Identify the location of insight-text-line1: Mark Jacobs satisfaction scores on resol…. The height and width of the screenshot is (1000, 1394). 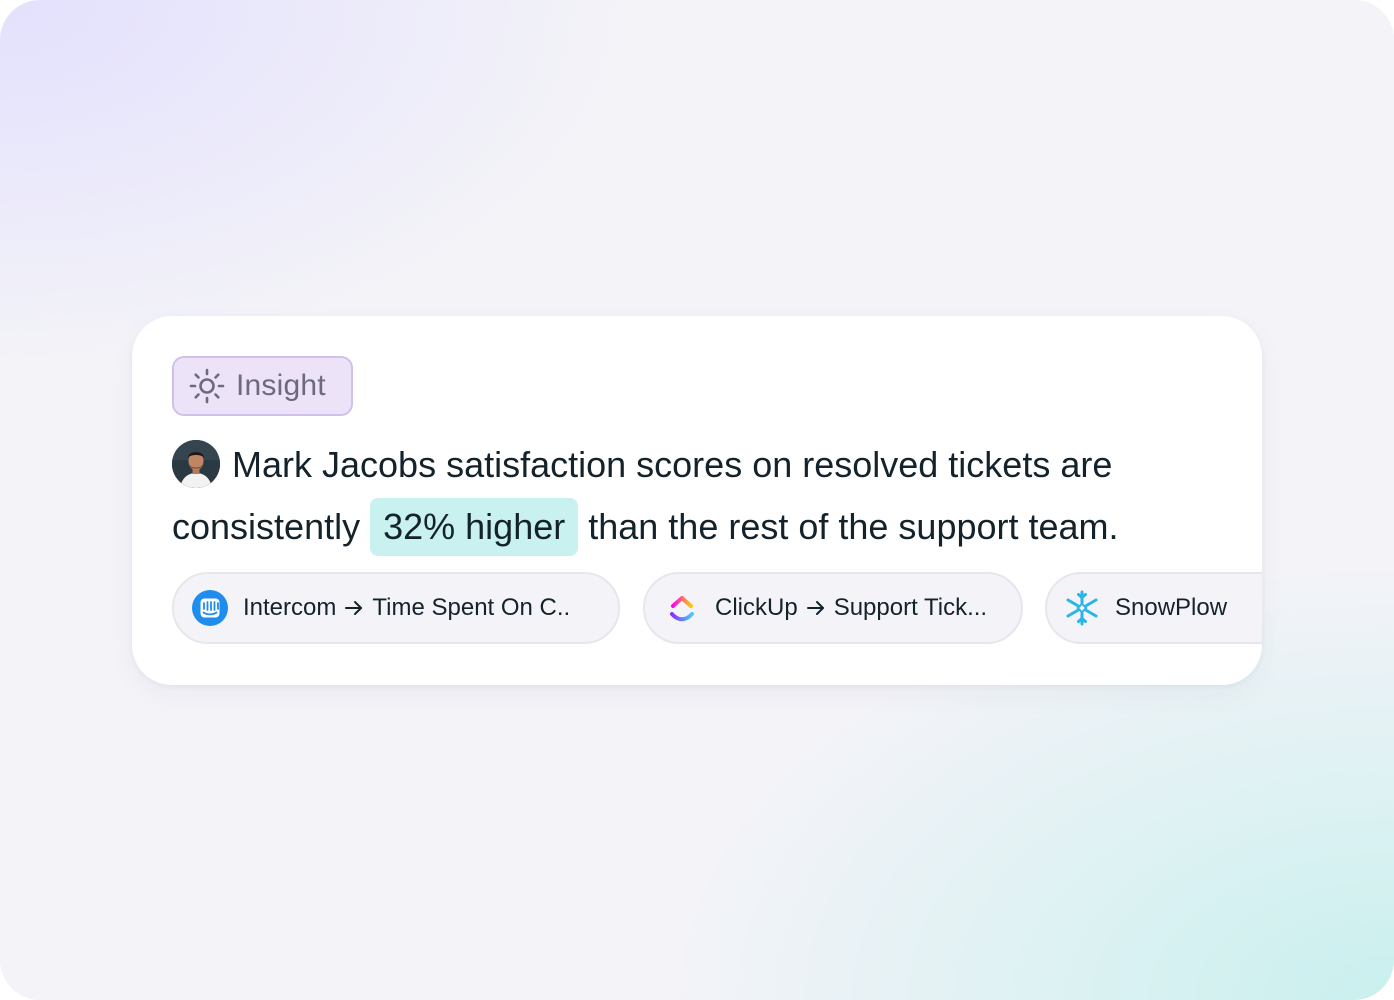
(672, 464).